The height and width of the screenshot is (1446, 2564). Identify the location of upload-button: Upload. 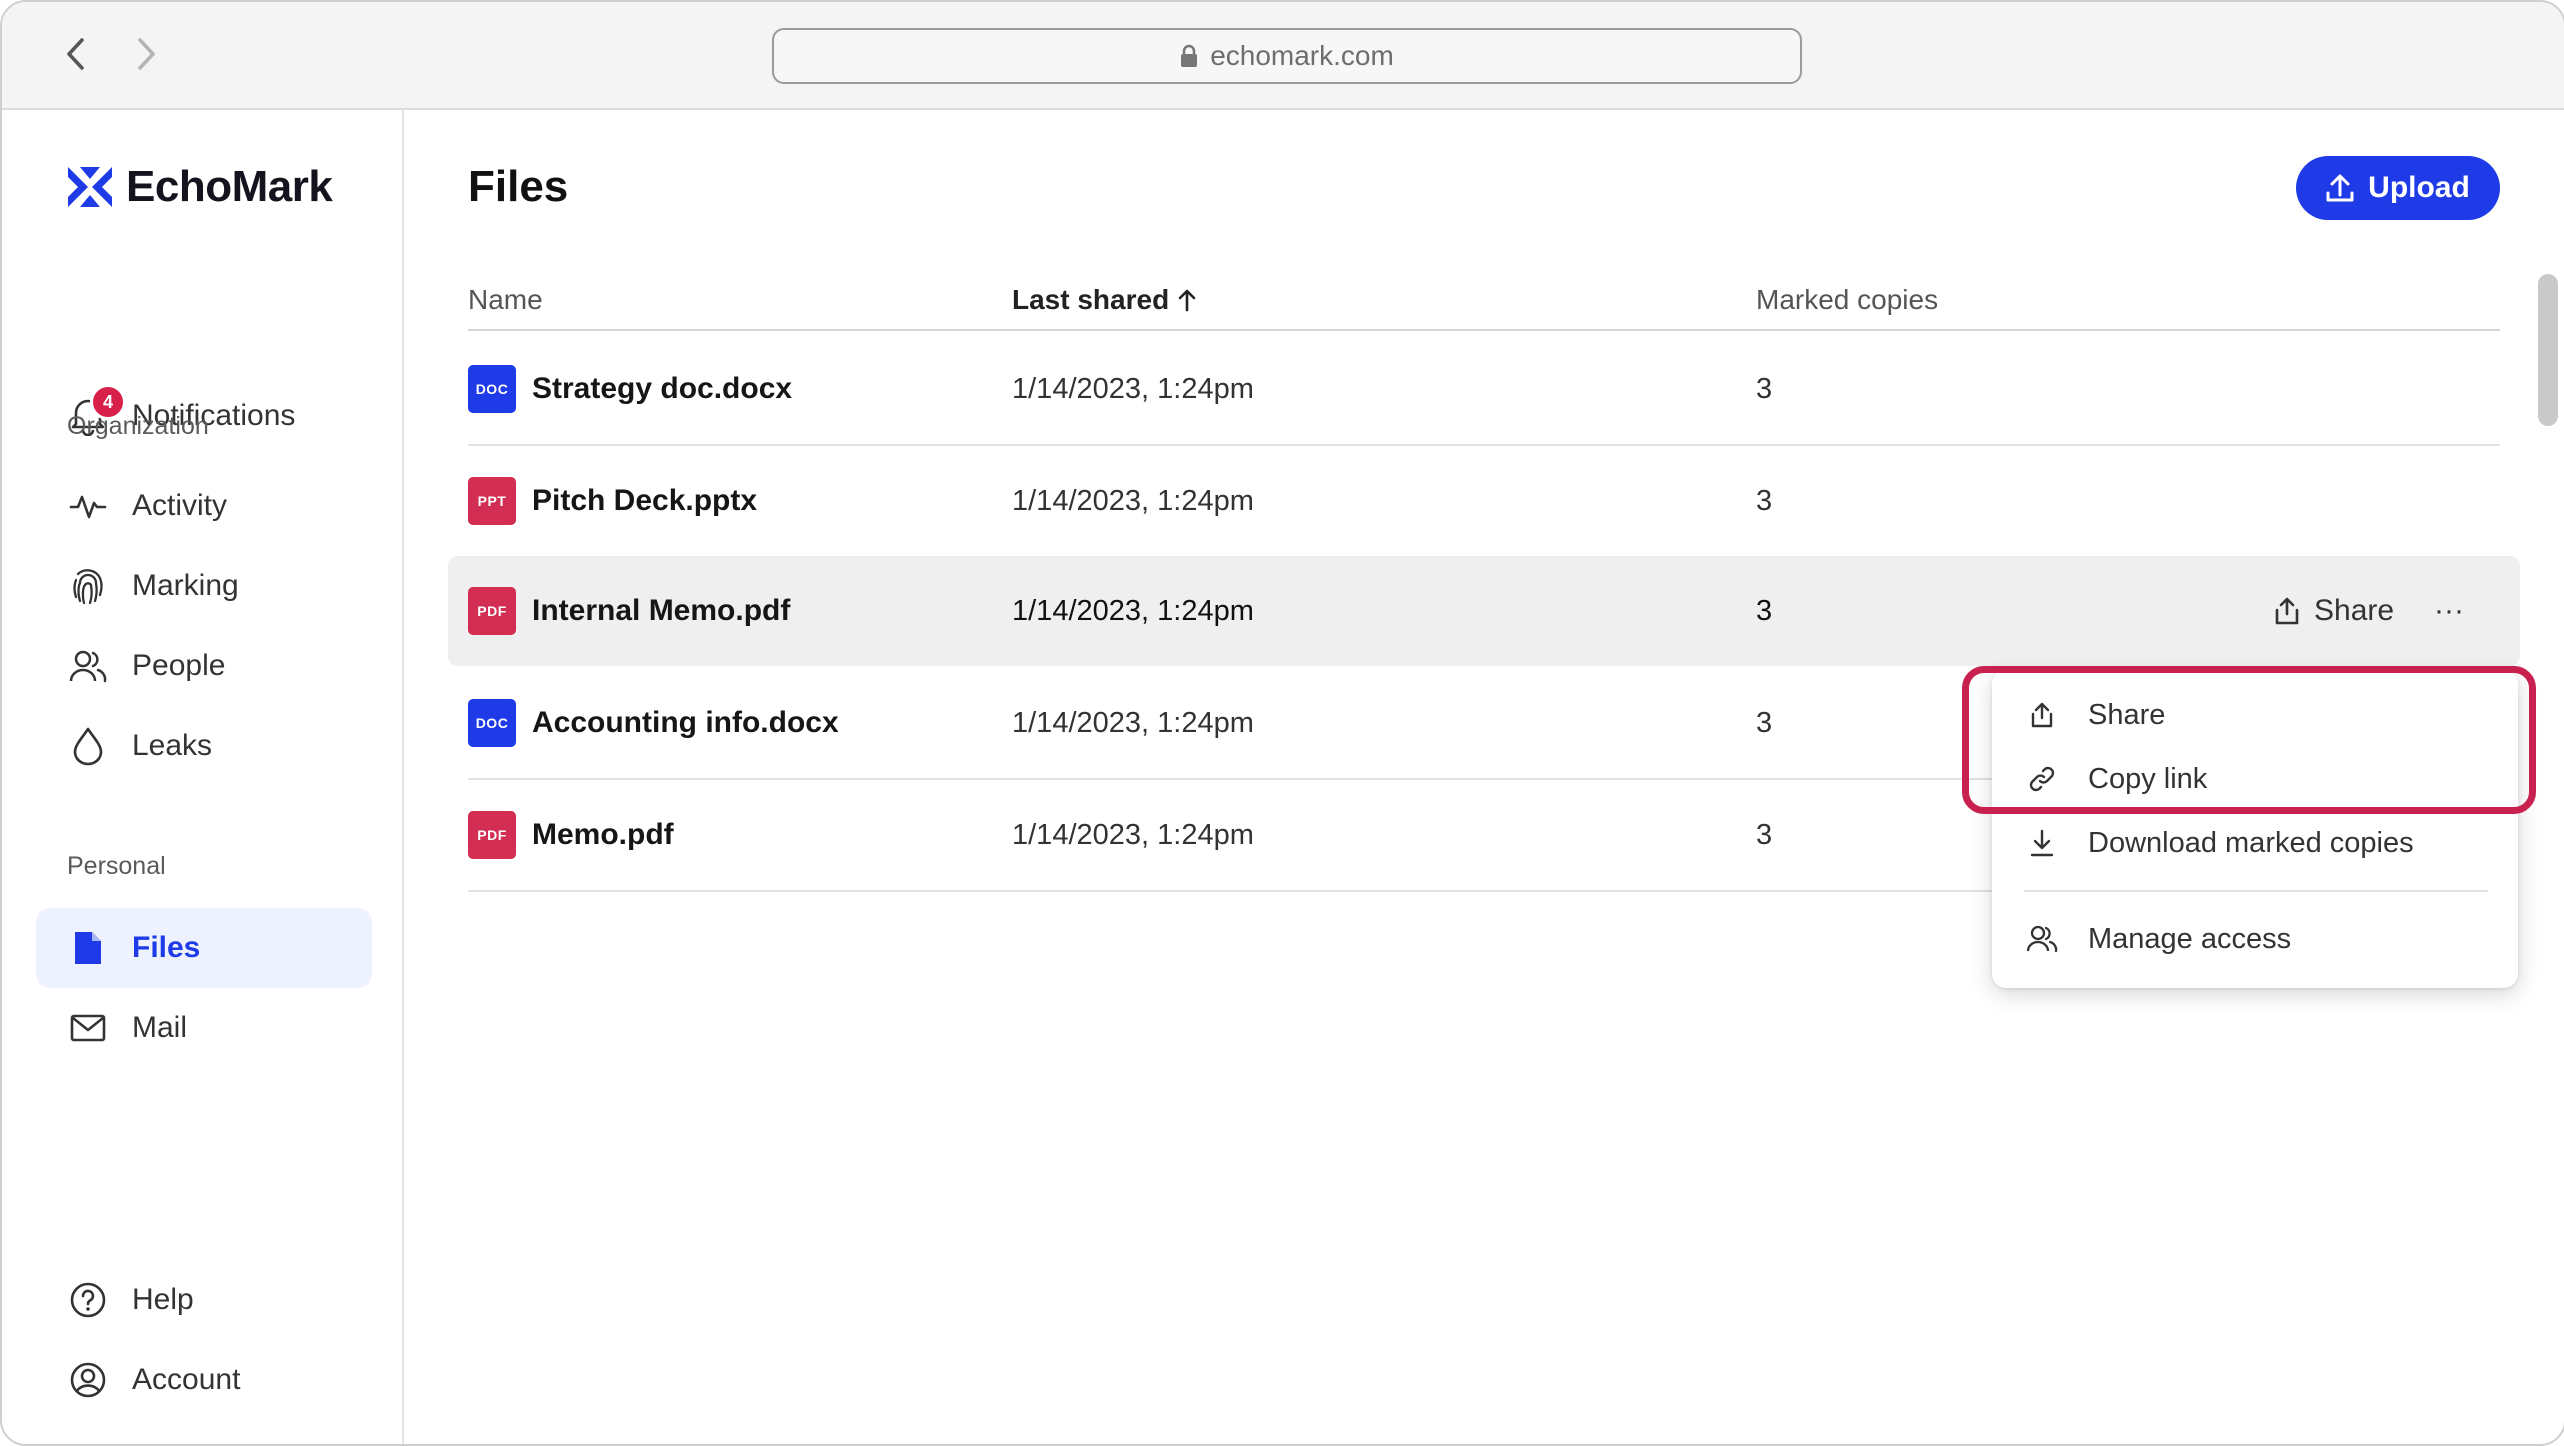
(2398, 188).